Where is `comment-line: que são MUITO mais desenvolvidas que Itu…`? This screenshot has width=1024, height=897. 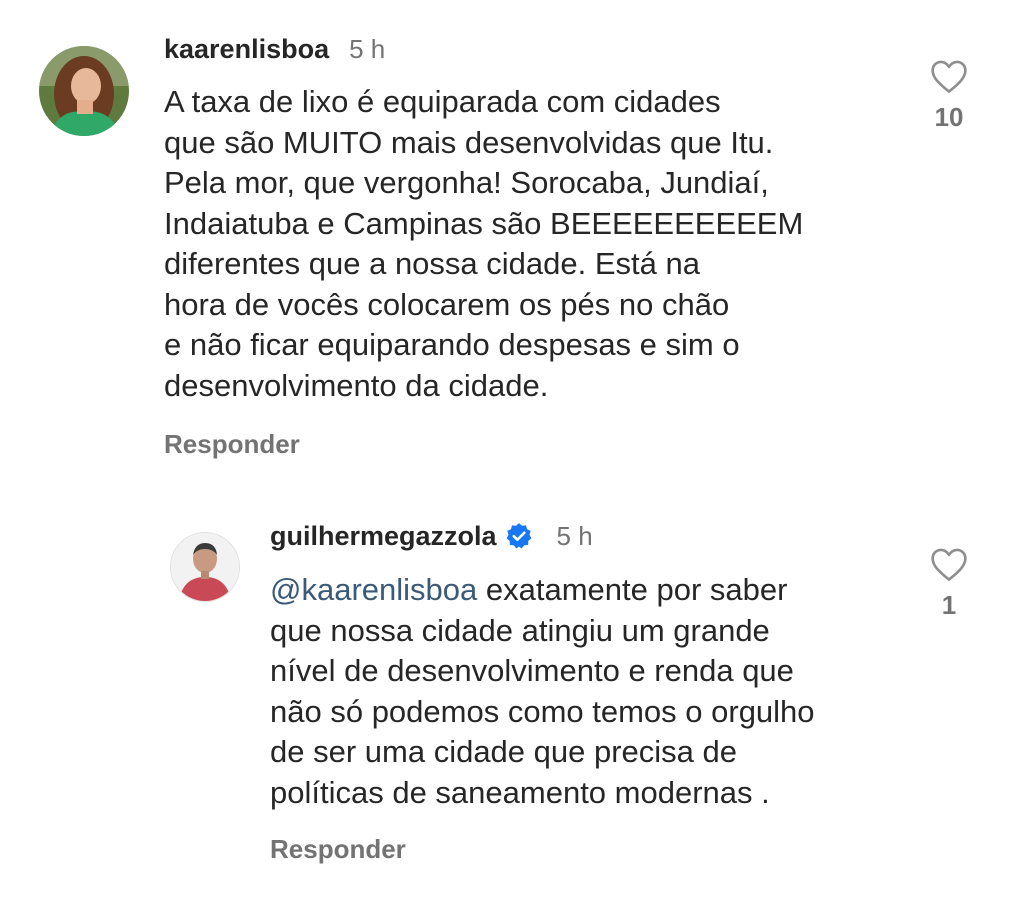 comment-line: que são MUITO mais desenvolvidas que Itu… is located at coordinates (469, 142).